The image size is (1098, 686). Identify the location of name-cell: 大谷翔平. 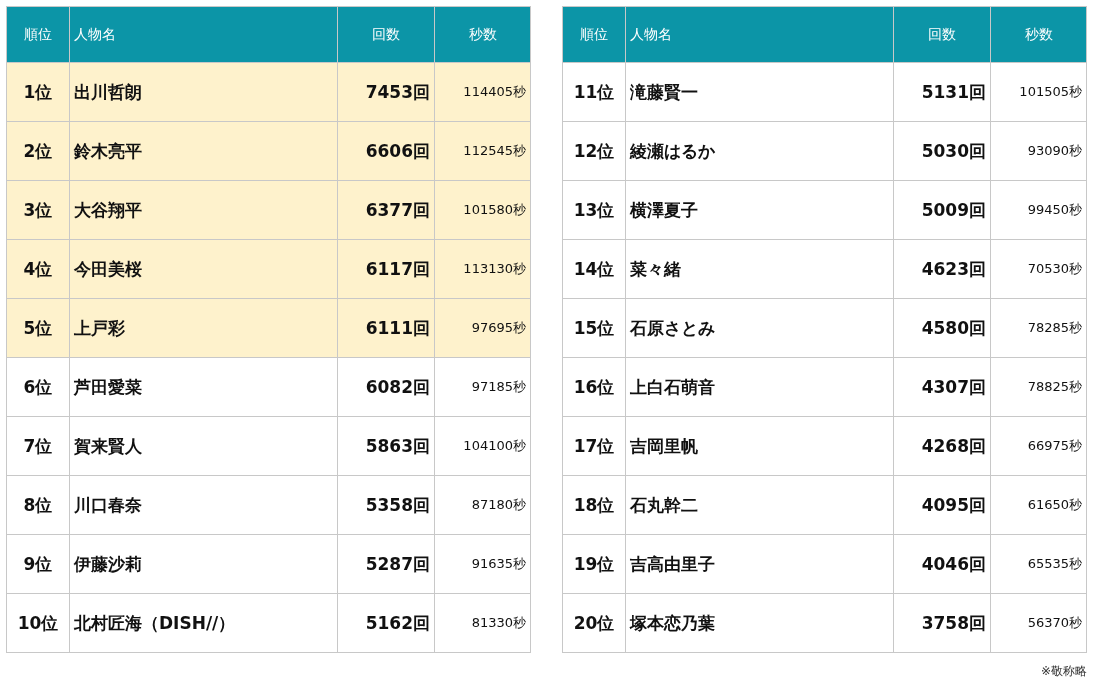
(203, 210).